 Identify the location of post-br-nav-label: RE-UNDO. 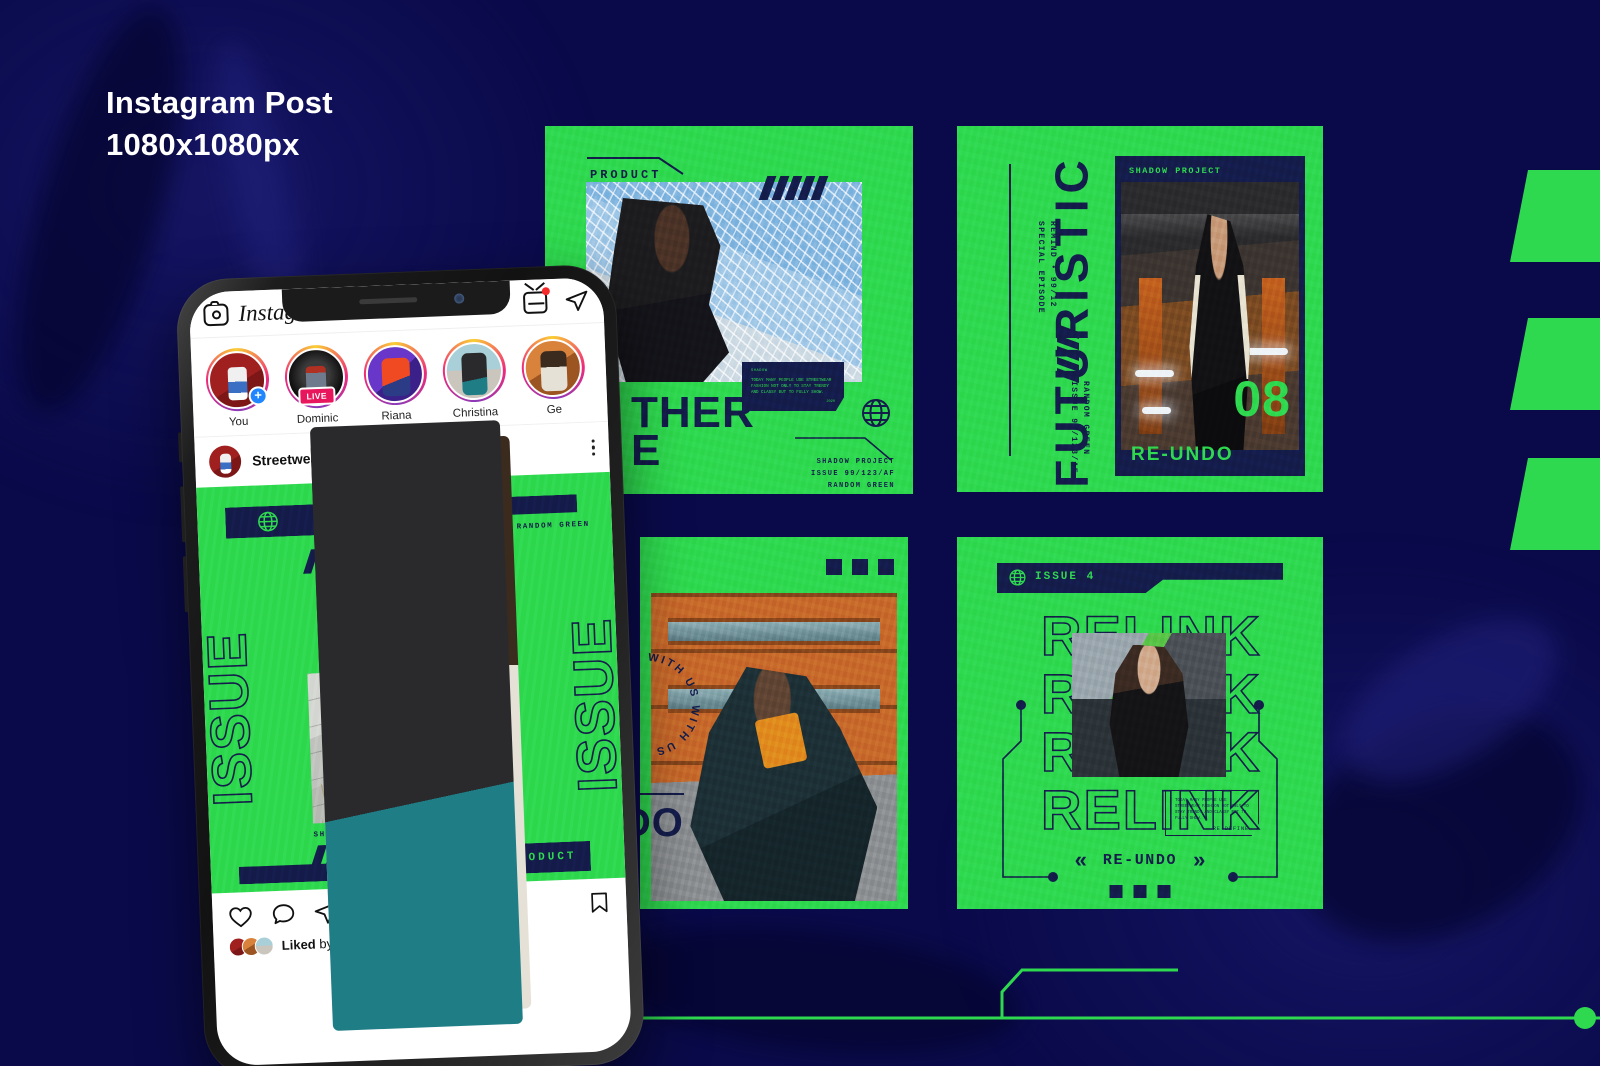
(1140, 860).